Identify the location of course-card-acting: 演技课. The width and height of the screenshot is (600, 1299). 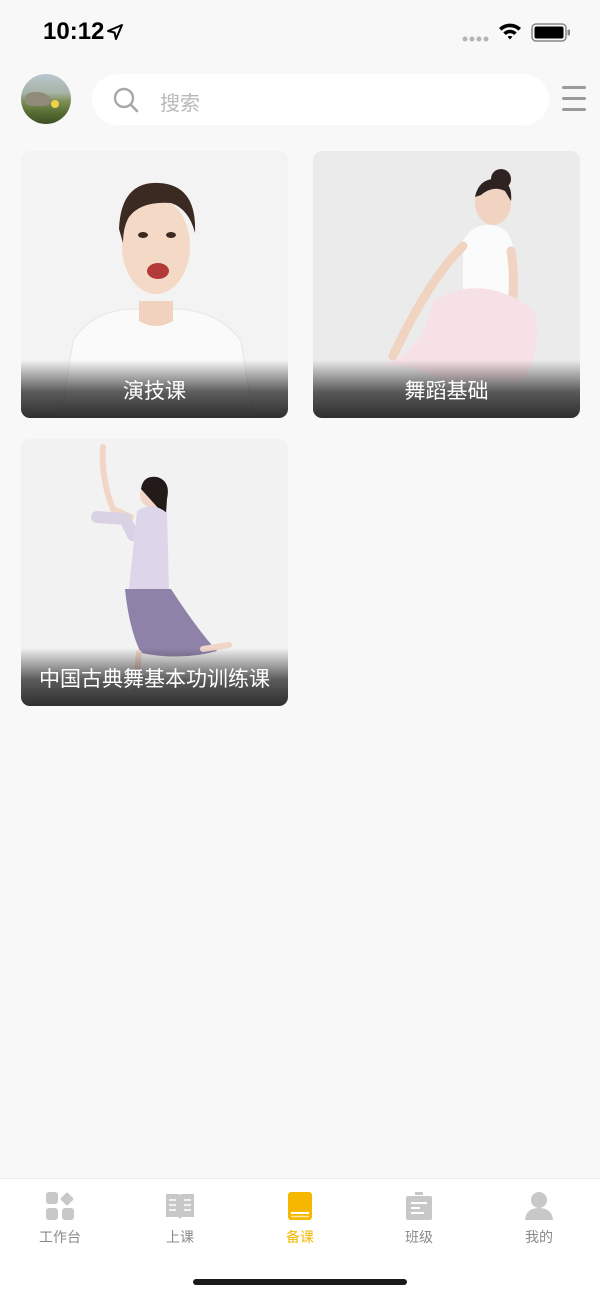
(154, 284).